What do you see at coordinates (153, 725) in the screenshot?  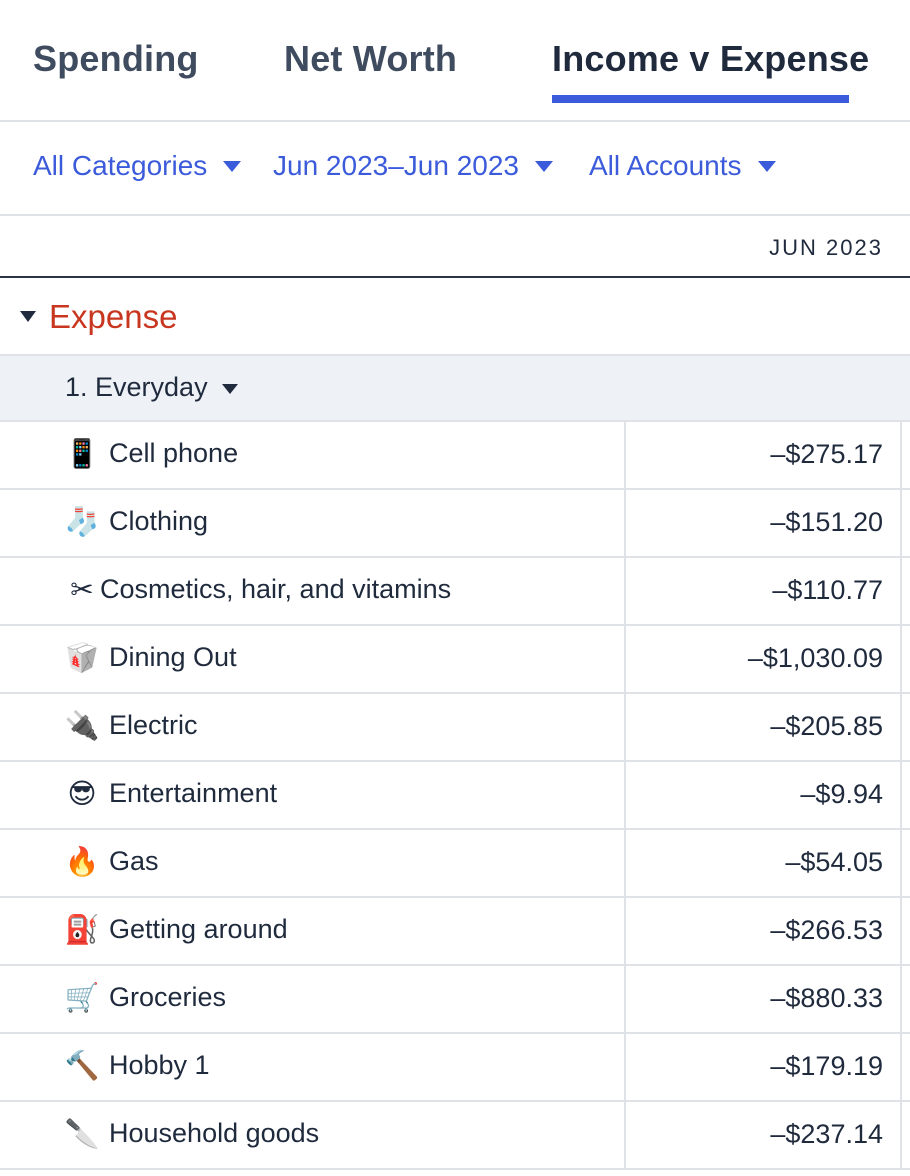 I see `category-name: Electric` at bounding box center [153, 725].